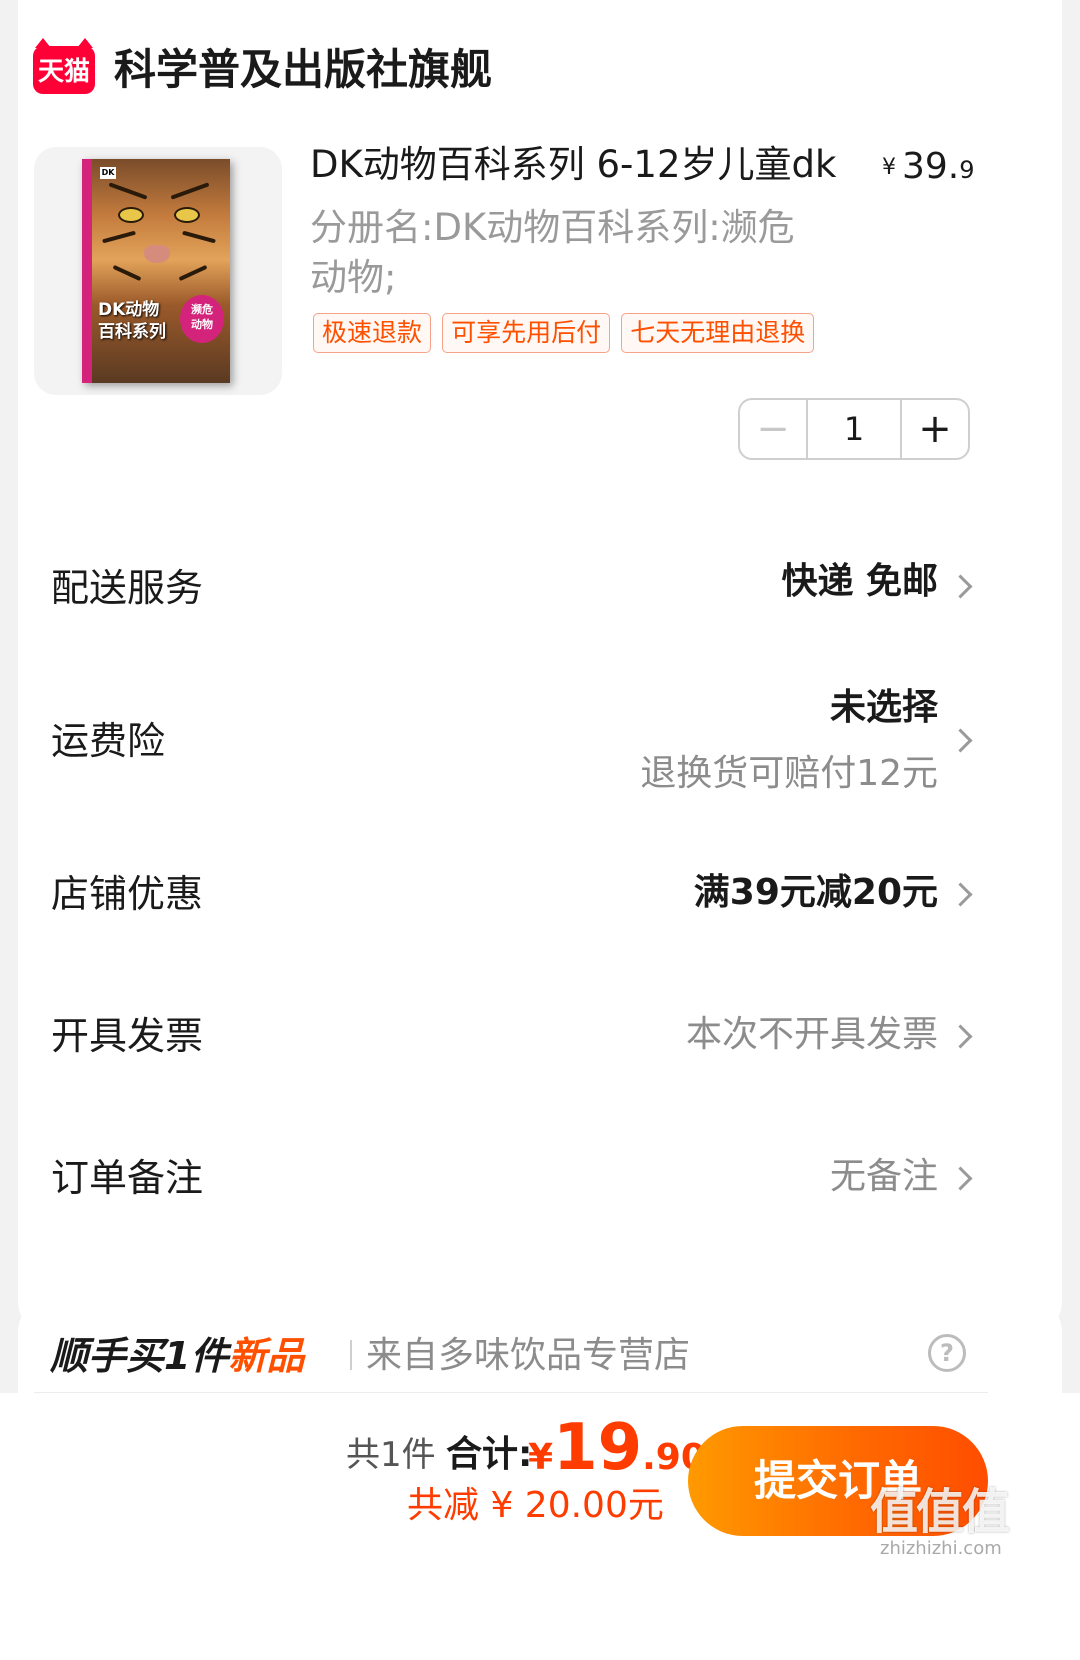 This screenshot has height=1660, width=1080. What do you see at coordinates (941, 1548) in the screenshot?
I see `watermark-url: zhizhizhi.com` at bounding box center [941, 1548].